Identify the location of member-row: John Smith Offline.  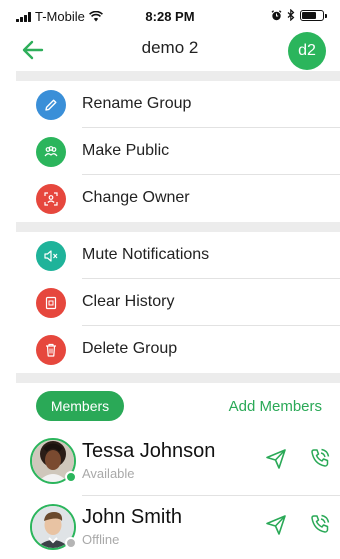
(178, 528).